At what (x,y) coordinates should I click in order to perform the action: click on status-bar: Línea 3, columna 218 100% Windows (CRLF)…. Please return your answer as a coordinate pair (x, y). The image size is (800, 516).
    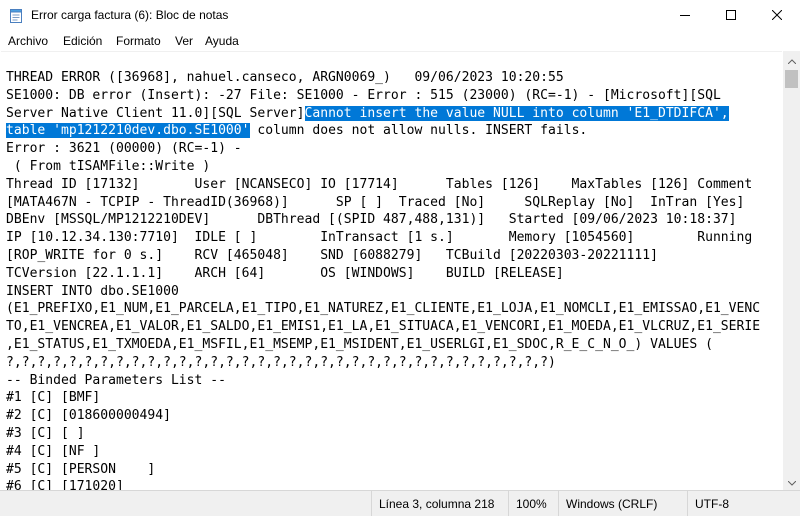
    Looking at the image, I should click on (400, 503).